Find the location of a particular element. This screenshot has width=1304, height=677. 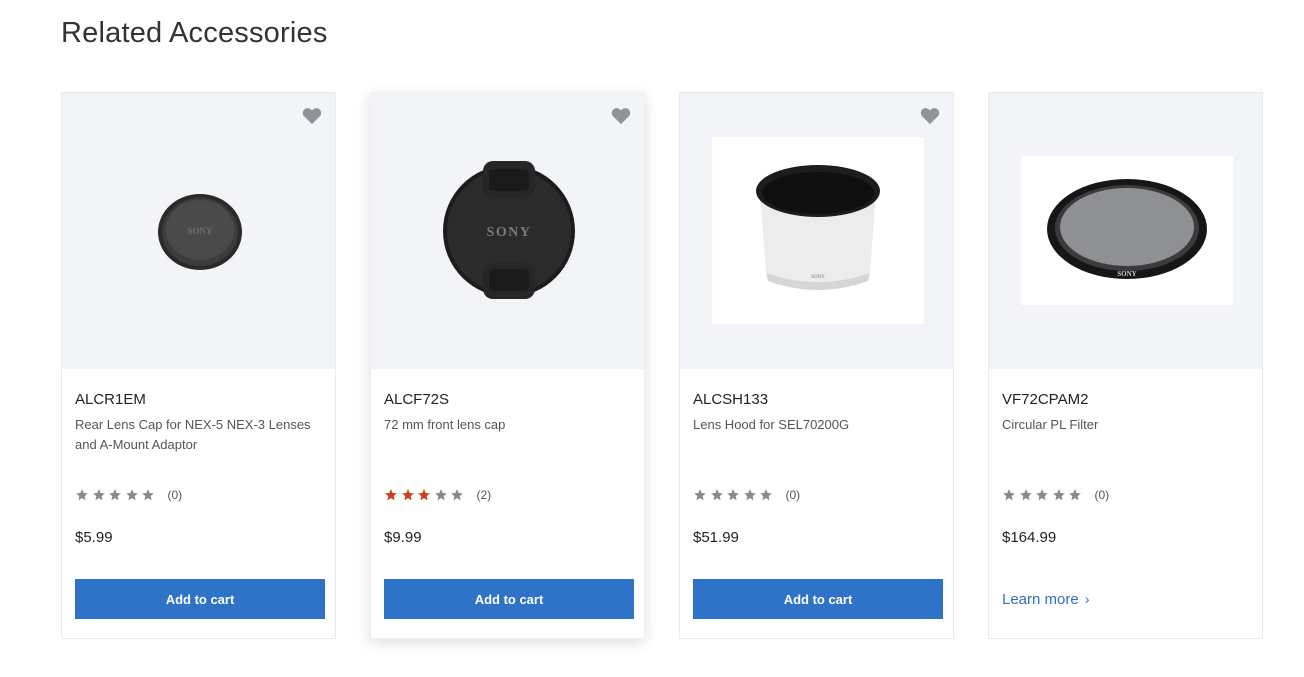

rear-lens-cap-image: SONY is located at coordinates (200, 232).